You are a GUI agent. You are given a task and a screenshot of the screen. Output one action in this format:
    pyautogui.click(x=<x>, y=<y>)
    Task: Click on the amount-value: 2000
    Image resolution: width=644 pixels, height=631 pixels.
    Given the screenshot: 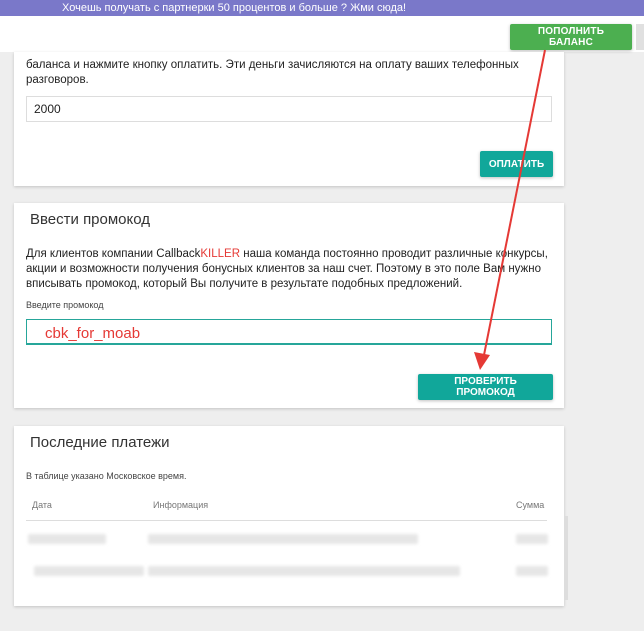 What is the action you would take?
    pyautogui.click(x=47, y=109)
    